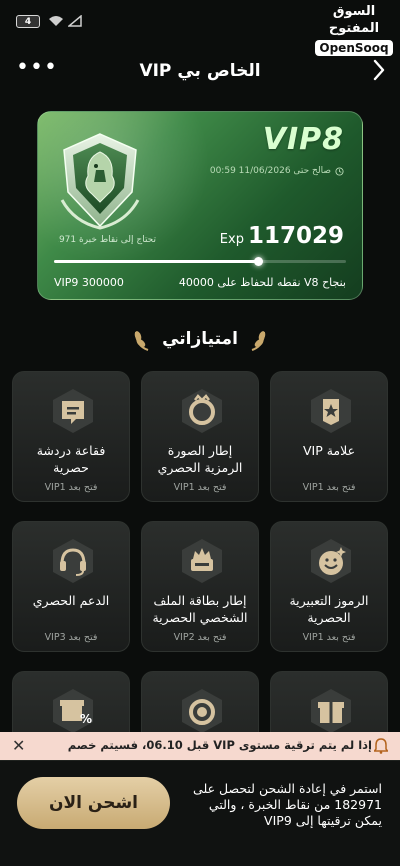 The height and width of the screenshot is (866, 400). What do you see at coordinates (331, 711) in the screenshot?
I see `gift-icon` at bounding box center [331, 711].